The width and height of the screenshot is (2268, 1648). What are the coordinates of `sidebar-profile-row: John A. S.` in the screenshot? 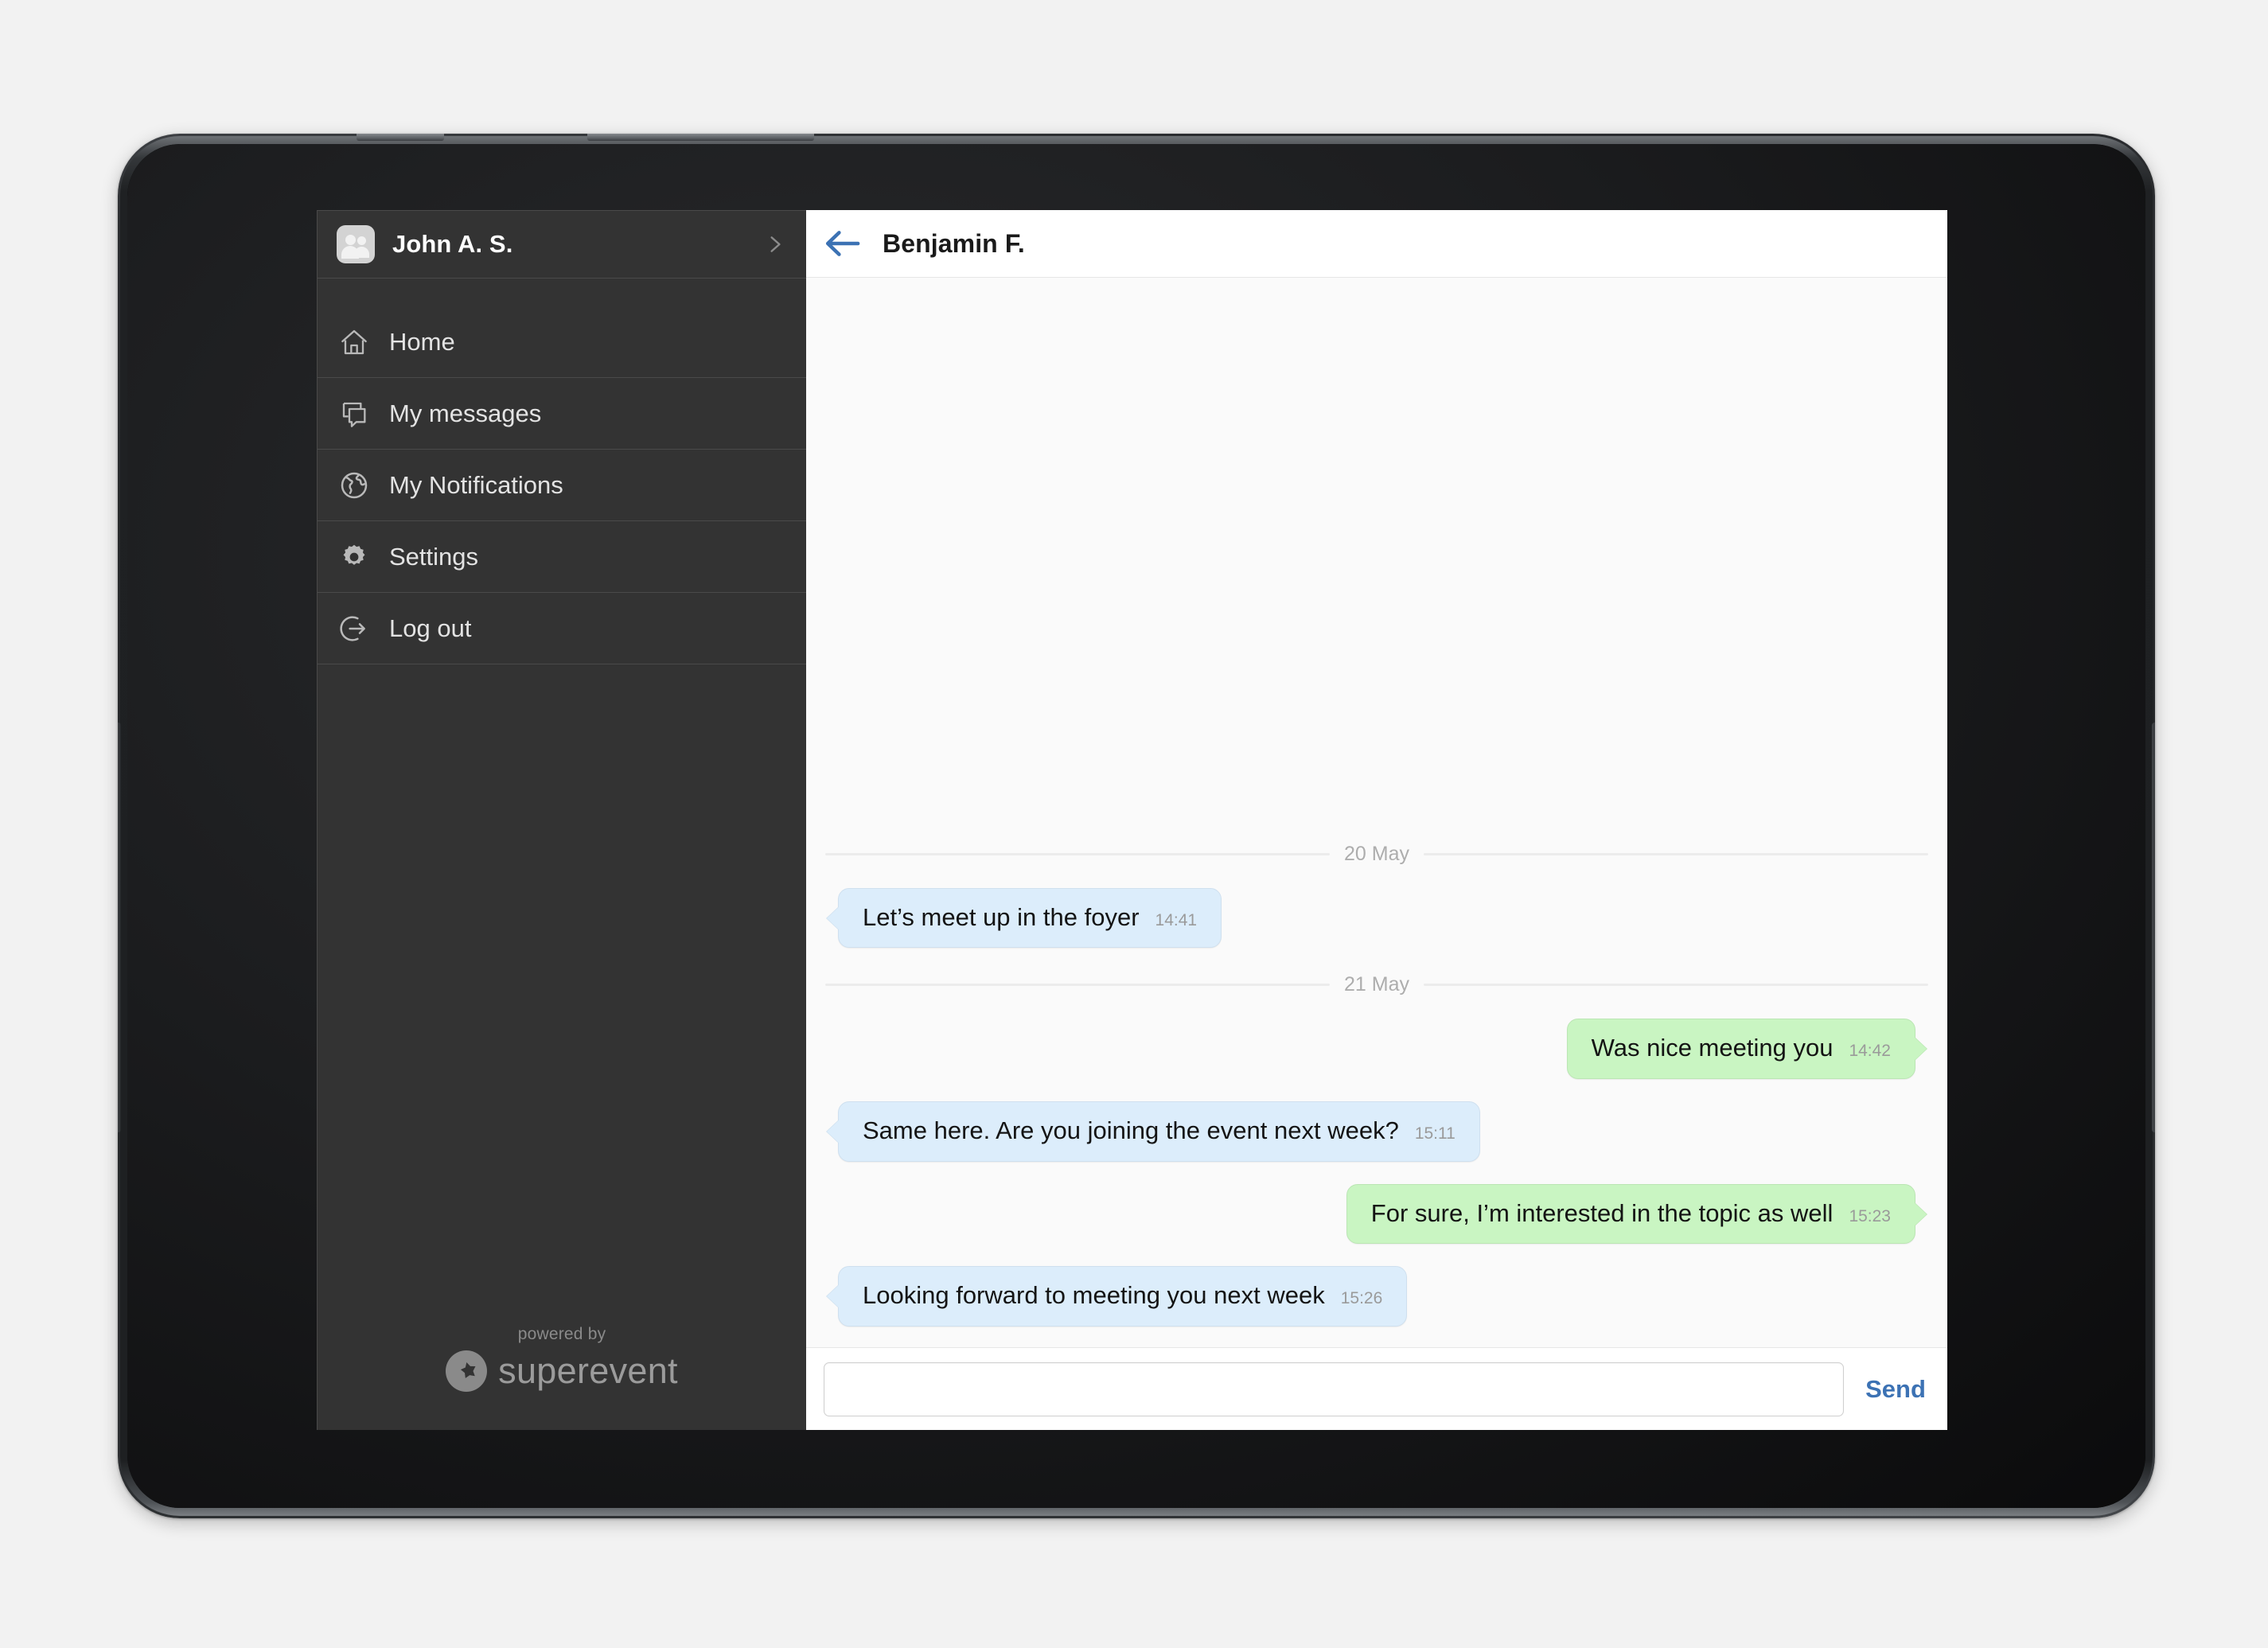 It's located at (562, 245).